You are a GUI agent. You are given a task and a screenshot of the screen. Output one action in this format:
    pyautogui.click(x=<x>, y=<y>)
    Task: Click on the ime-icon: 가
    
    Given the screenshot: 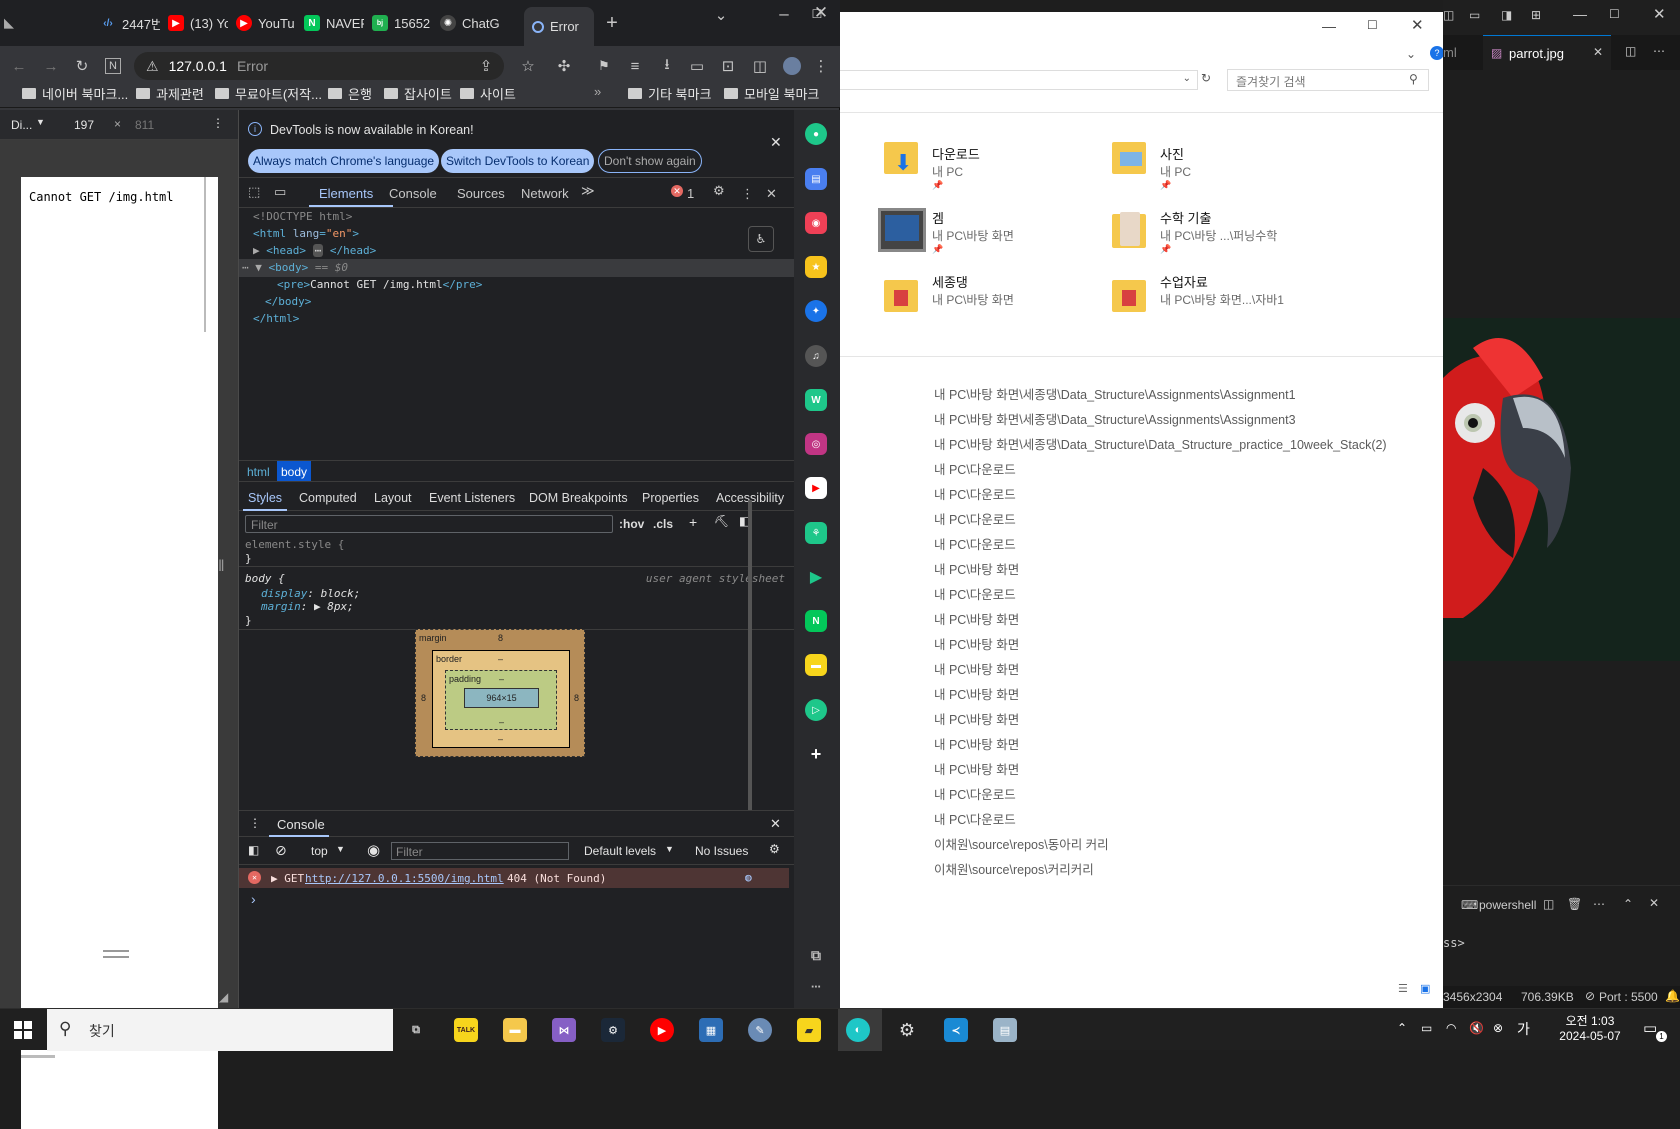 What is the action you would take?
    pyautogui.click(x=1523, y=1029)
    